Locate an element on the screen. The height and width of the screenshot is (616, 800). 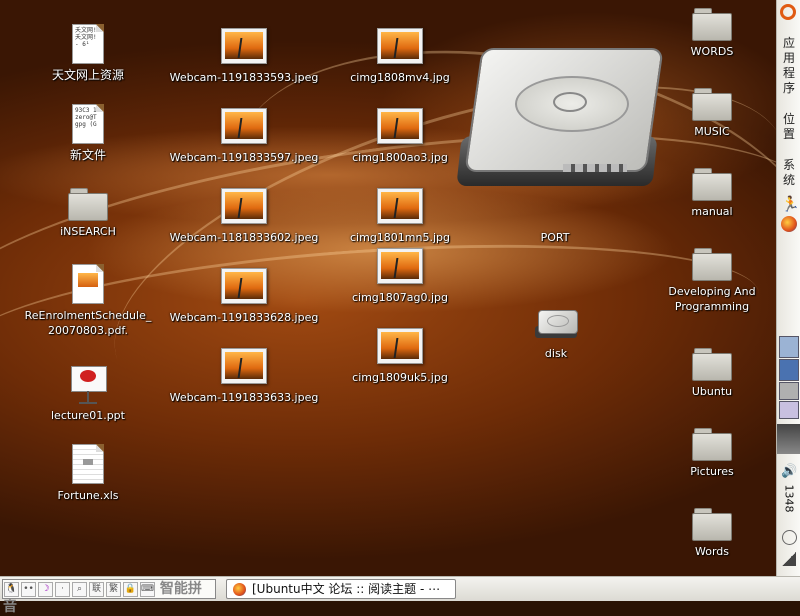
icon-label: Webcam-1191833633.jpeg is located at coordinates (244, 397).